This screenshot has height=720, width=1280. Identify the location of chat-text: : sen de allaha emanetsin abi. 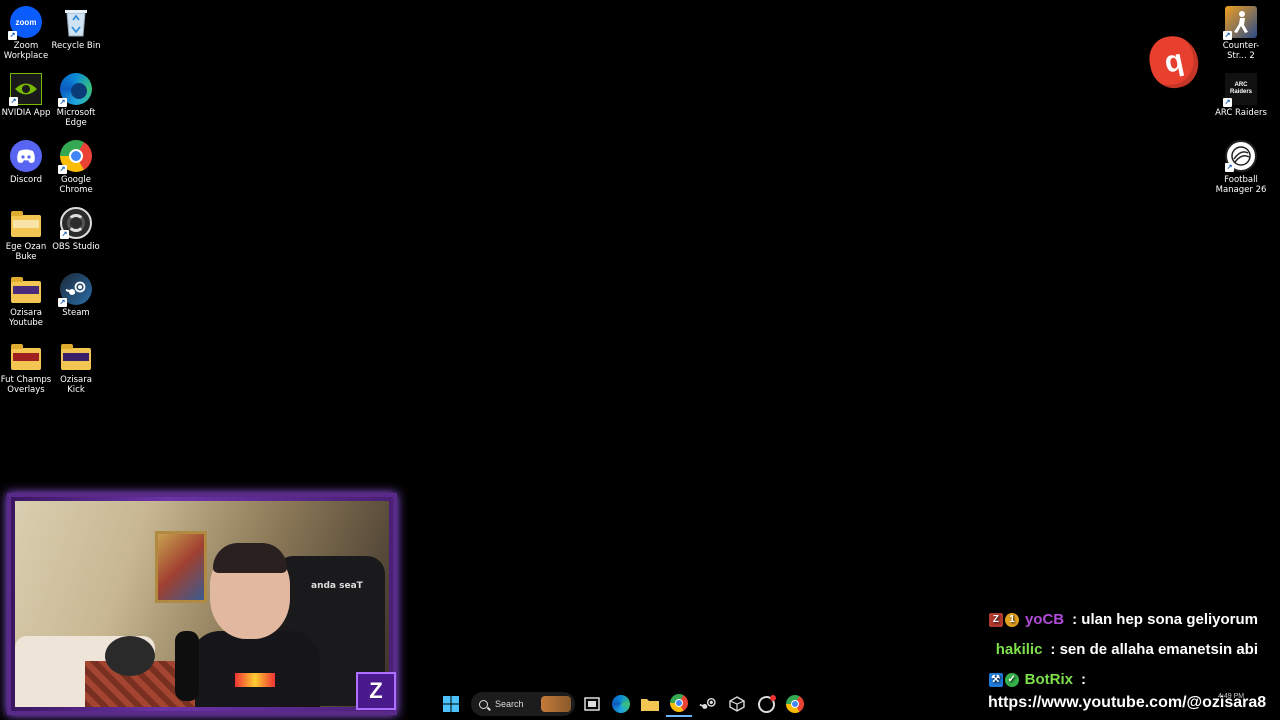
(1154, 649).